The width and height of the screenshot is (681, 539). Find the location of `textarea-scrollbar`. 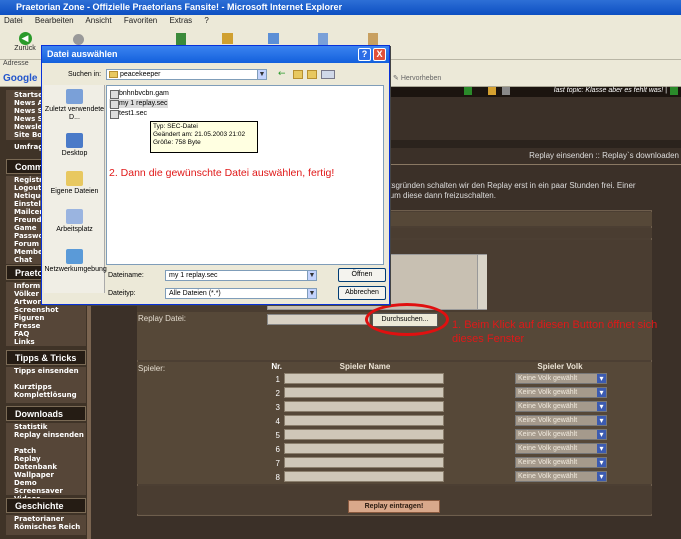

textarea-scrollbar is located at coordinates (482, 282).